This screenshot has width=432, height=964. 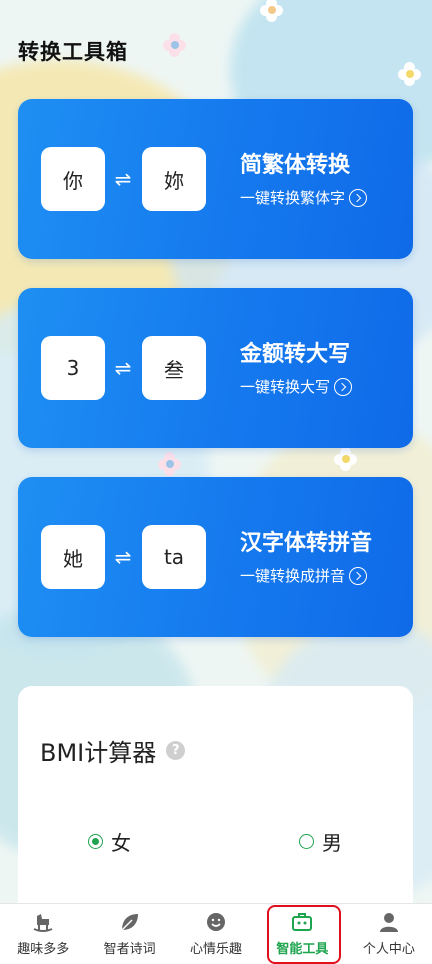 What do you see at coordinates (174, 179) in the screenshot?
I see `target-char-tile: 妳` at bounding box center [174, 179].